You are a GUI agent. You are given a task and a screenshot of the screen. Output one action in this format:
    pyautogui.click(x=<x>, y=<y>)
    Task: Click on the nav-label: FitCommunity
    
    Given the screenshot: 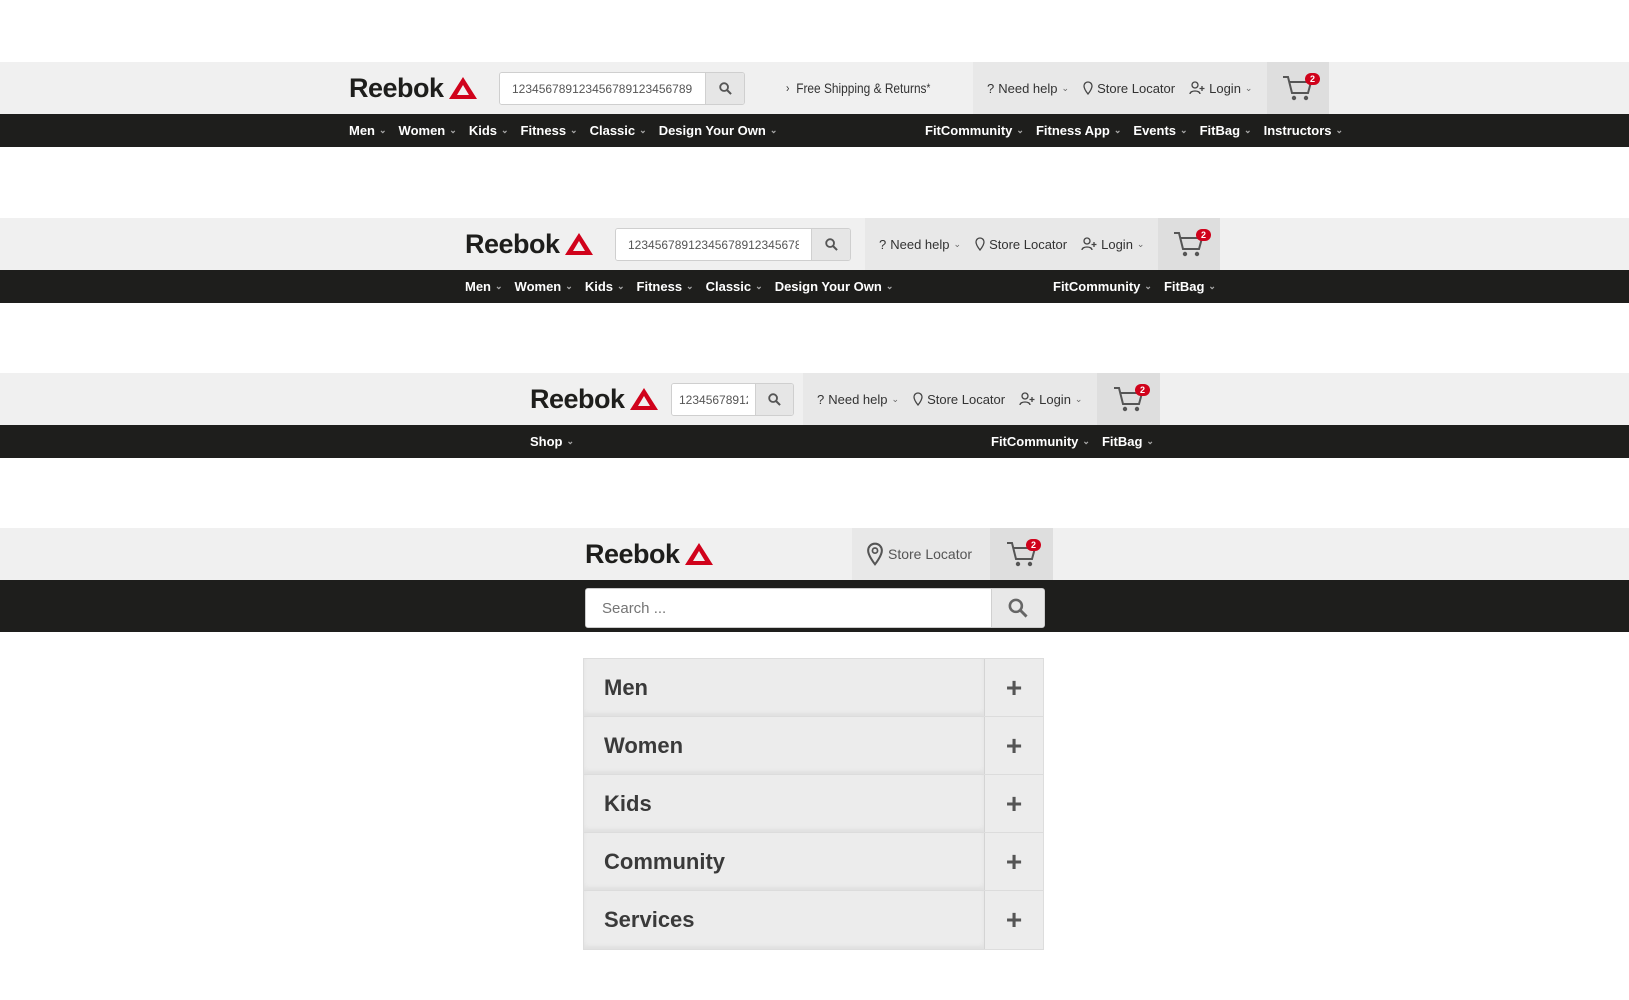 What is the action you would take?
    pyautogui.click(x=1097, y=286)
    